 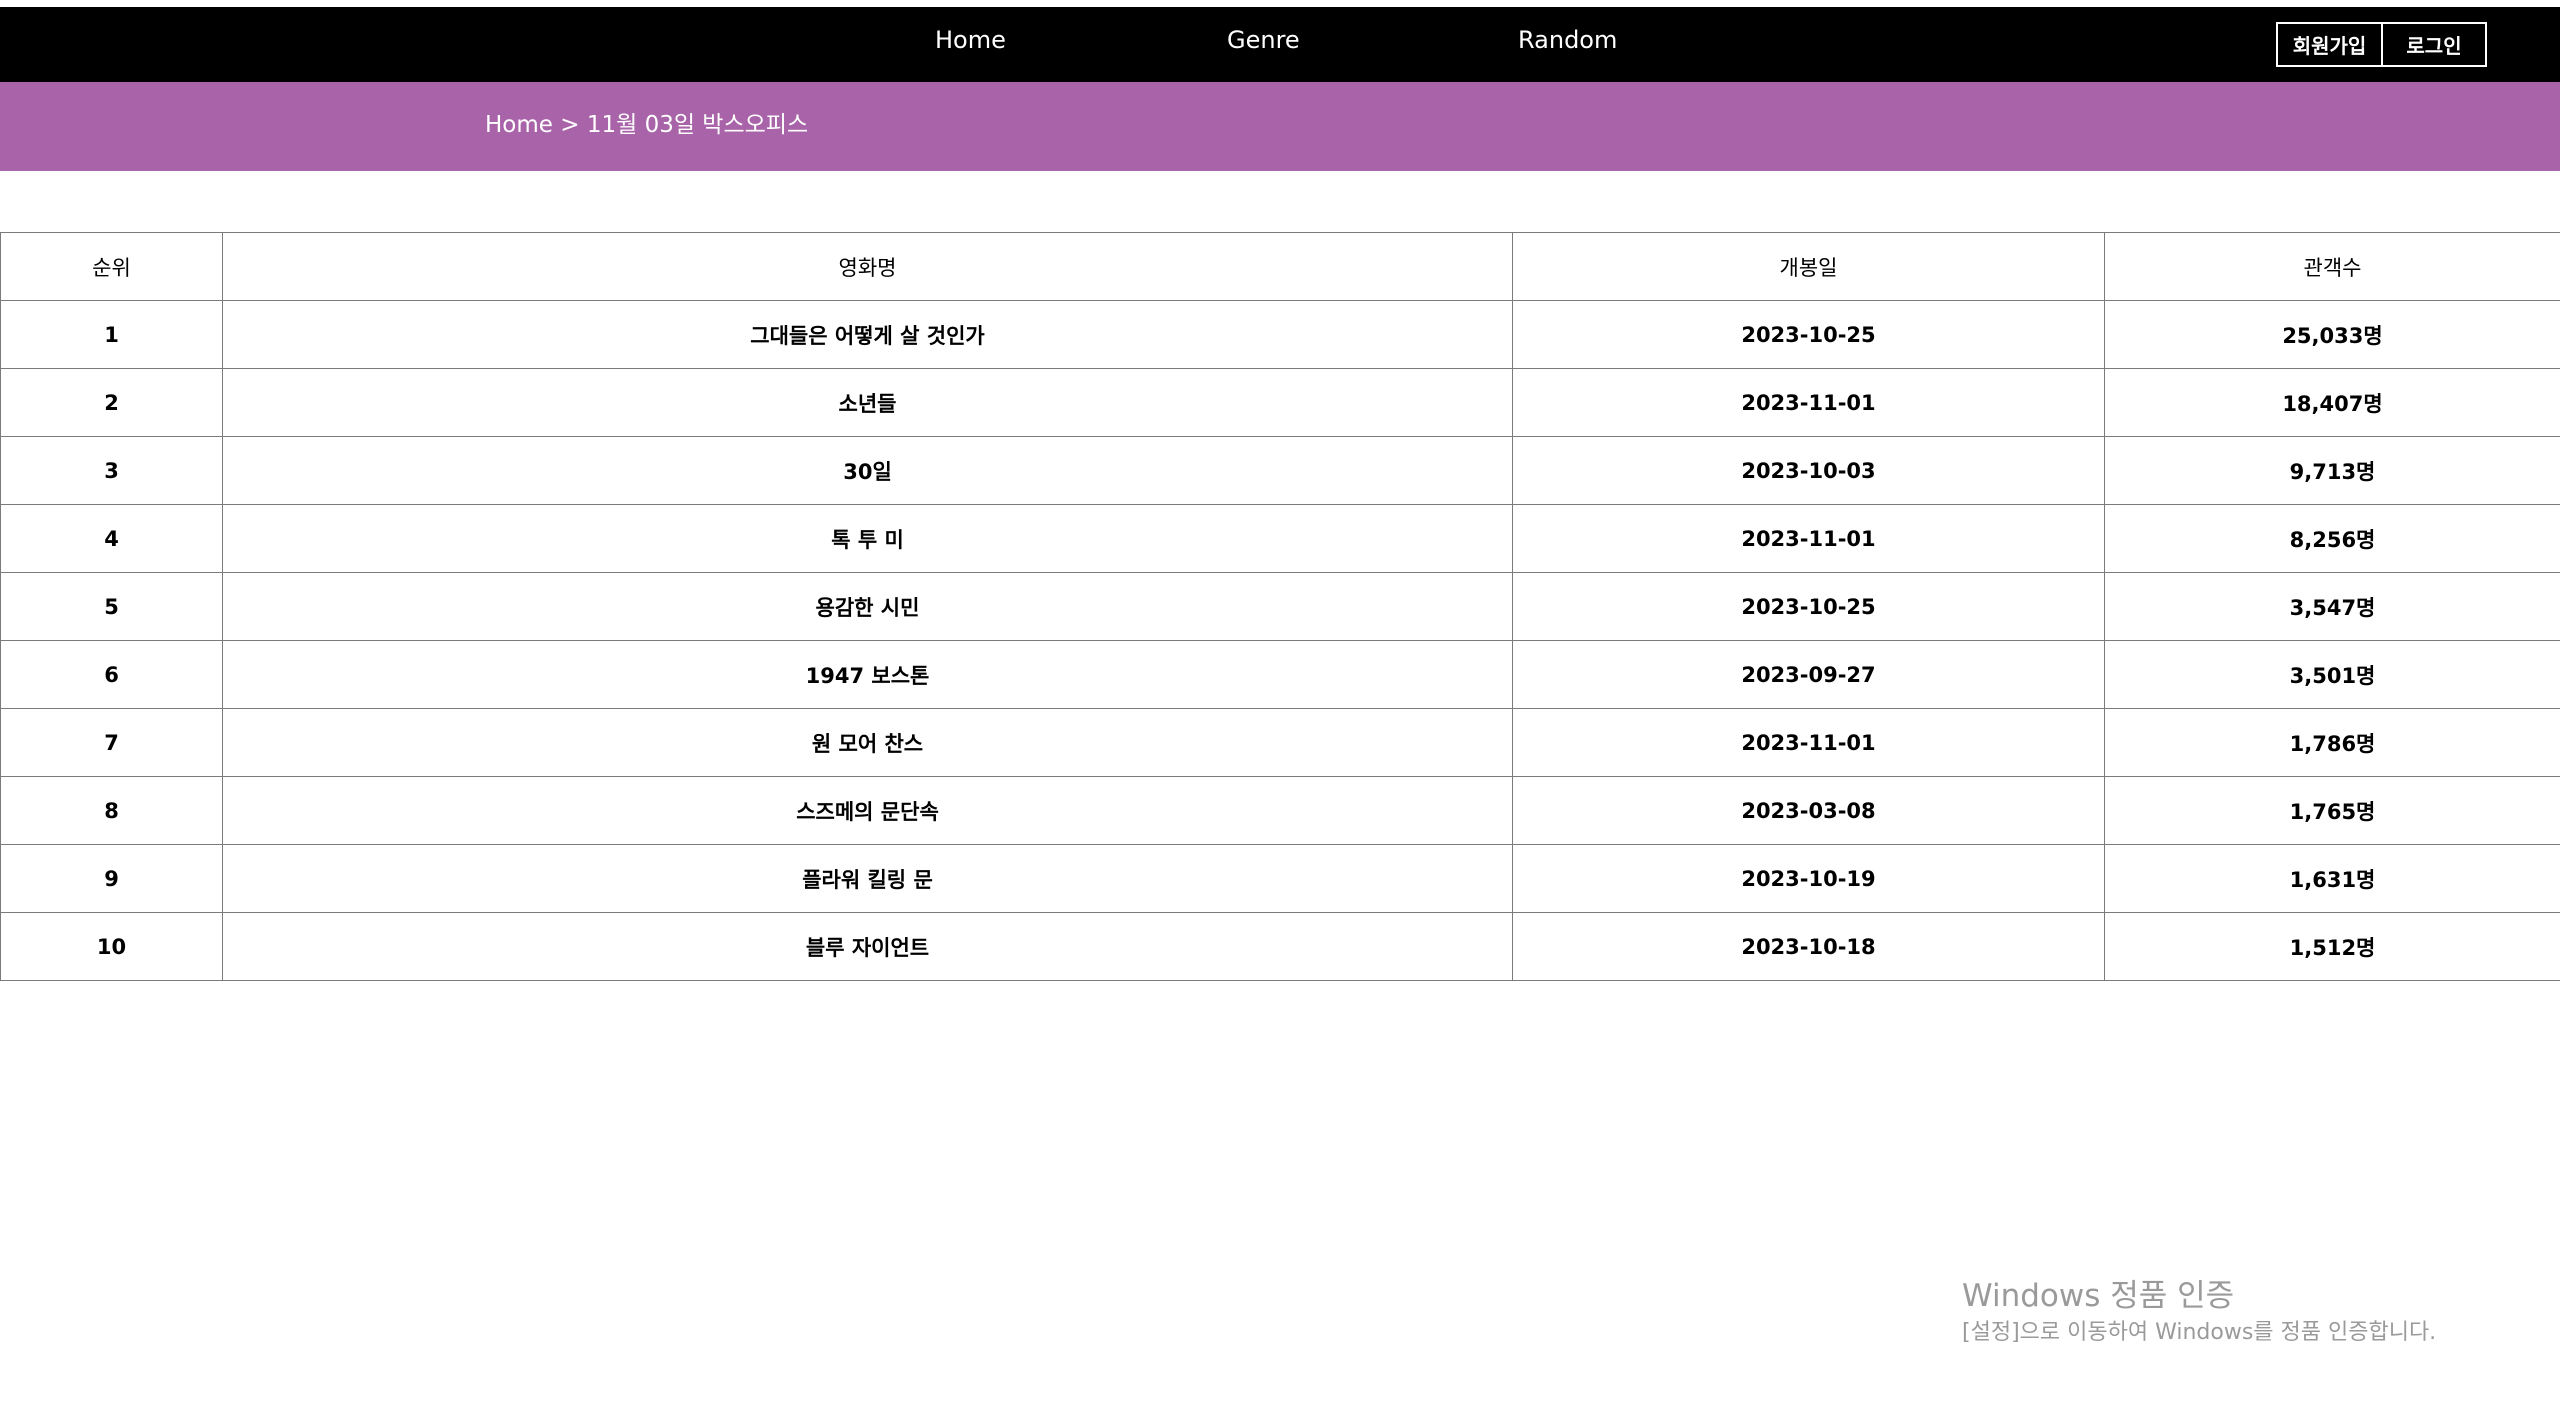 I want to click on cell-audience: 25,033명, so click(x=2332, y=334).